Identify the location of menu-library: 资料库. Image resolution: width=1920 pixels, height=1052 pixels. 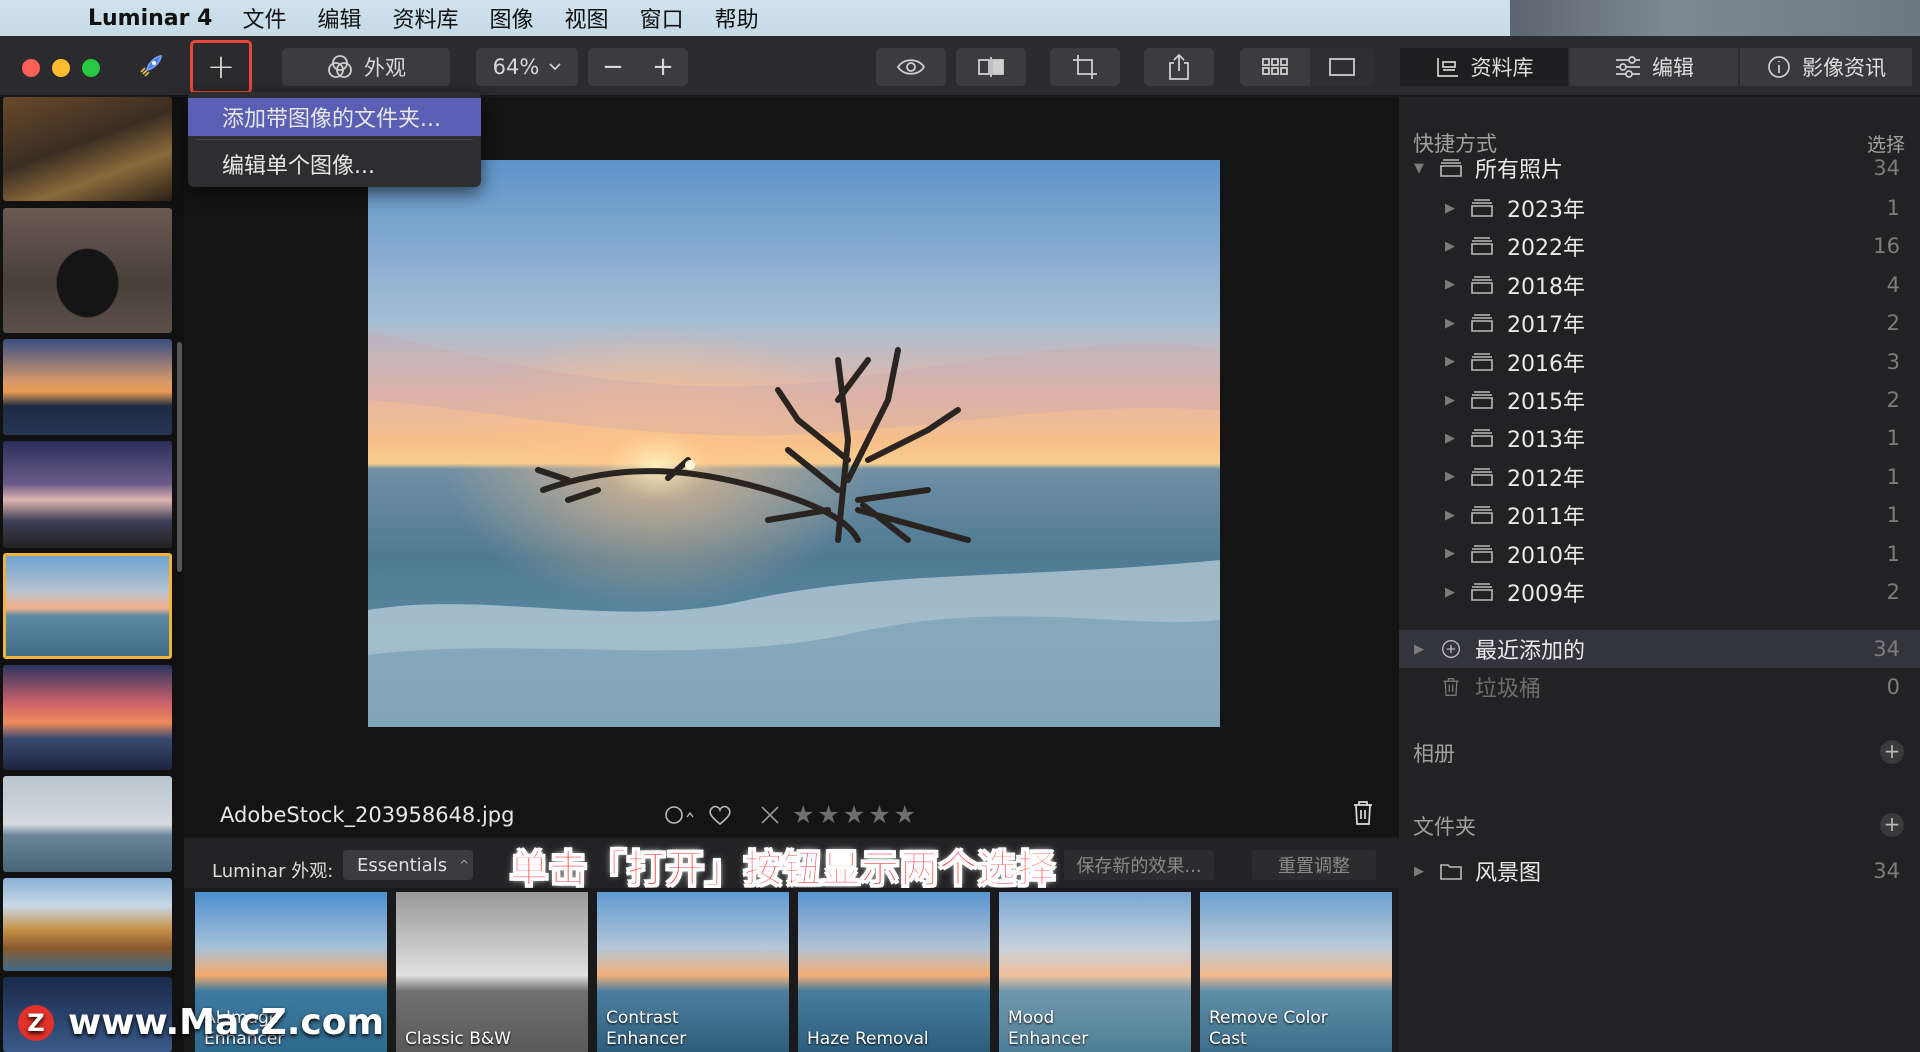
(426, 18).